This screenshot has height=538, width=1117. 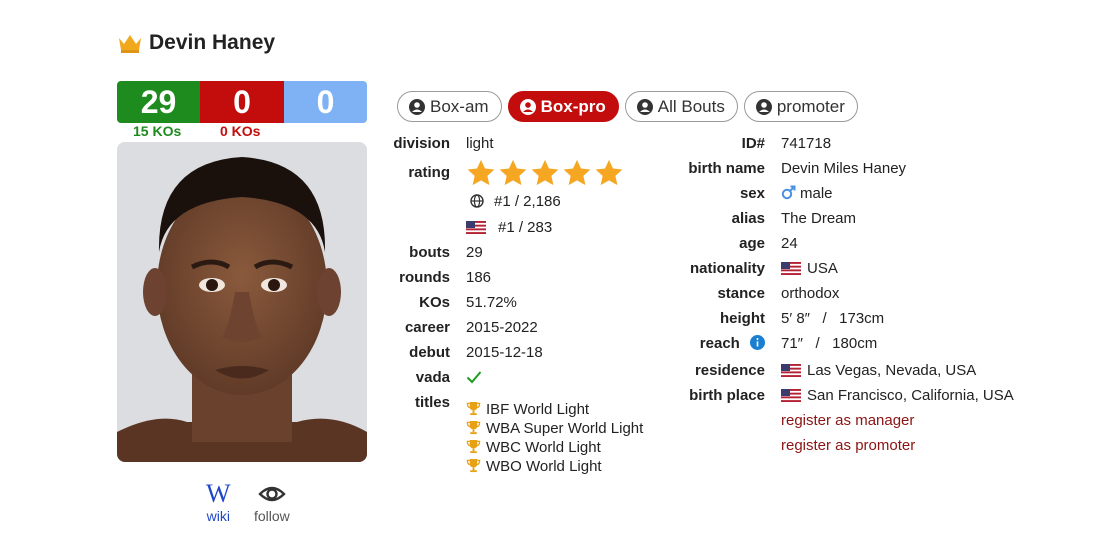 What do you see at coordinates (432, 377) in the screenshot?
I see `vada-label: vada` at bounding box center [432, 377].